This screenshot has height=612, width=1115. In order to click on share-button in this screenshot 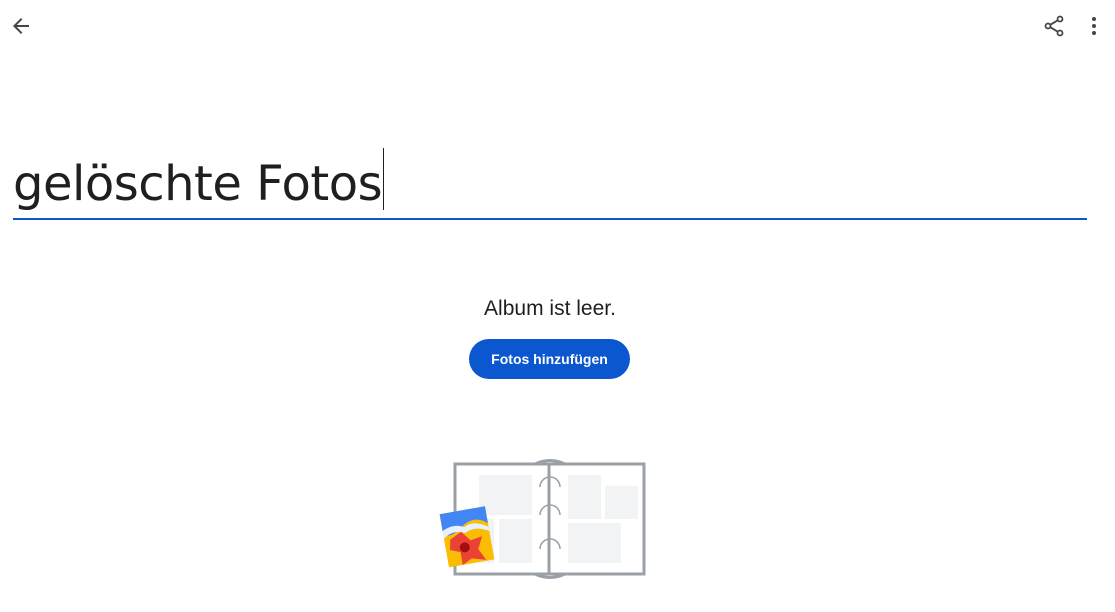, I will do `click(1054, 26)`.